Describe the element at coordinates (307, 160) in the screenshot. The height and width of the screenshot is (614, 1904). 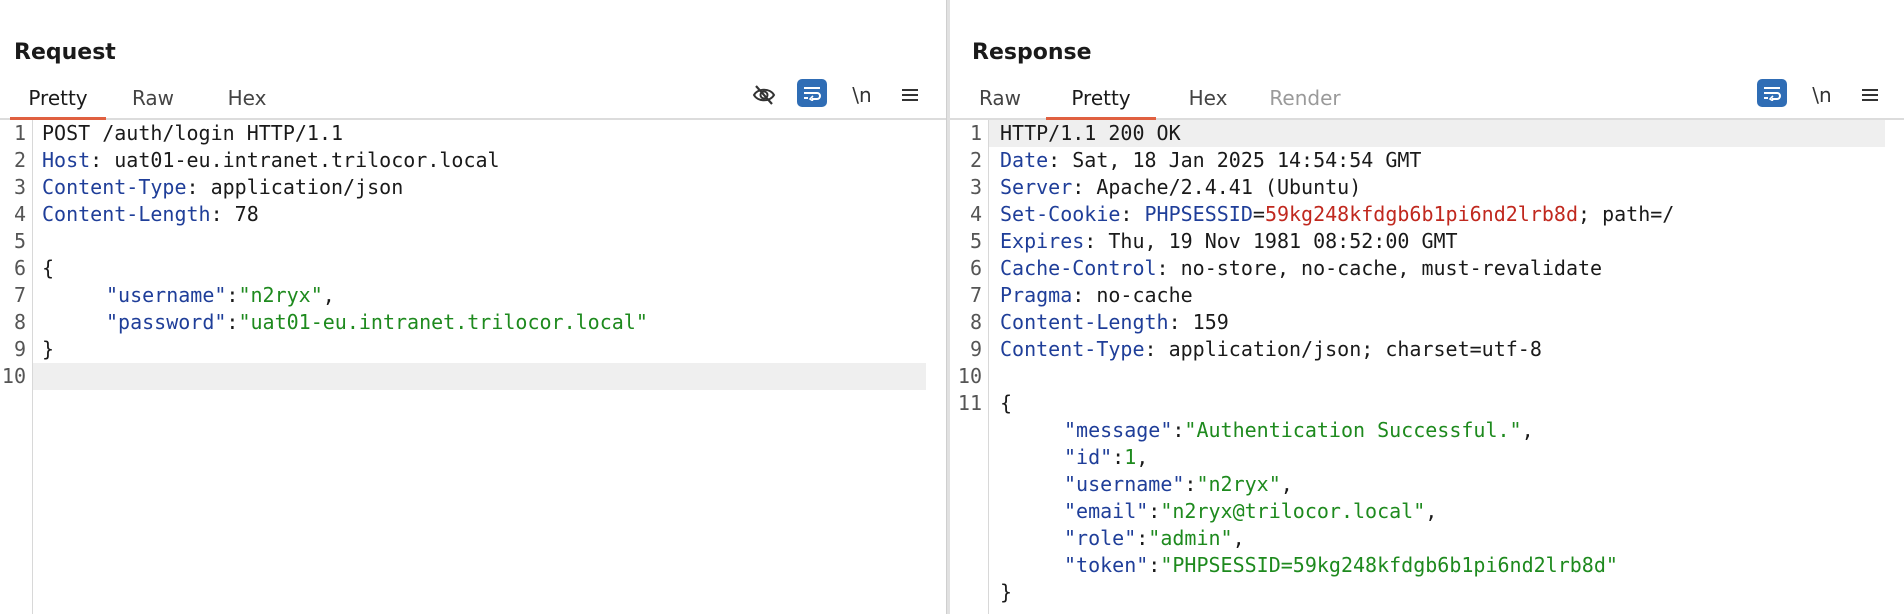
I see `header-value: uat01-eu.intranet.trilocor.local` at that location.